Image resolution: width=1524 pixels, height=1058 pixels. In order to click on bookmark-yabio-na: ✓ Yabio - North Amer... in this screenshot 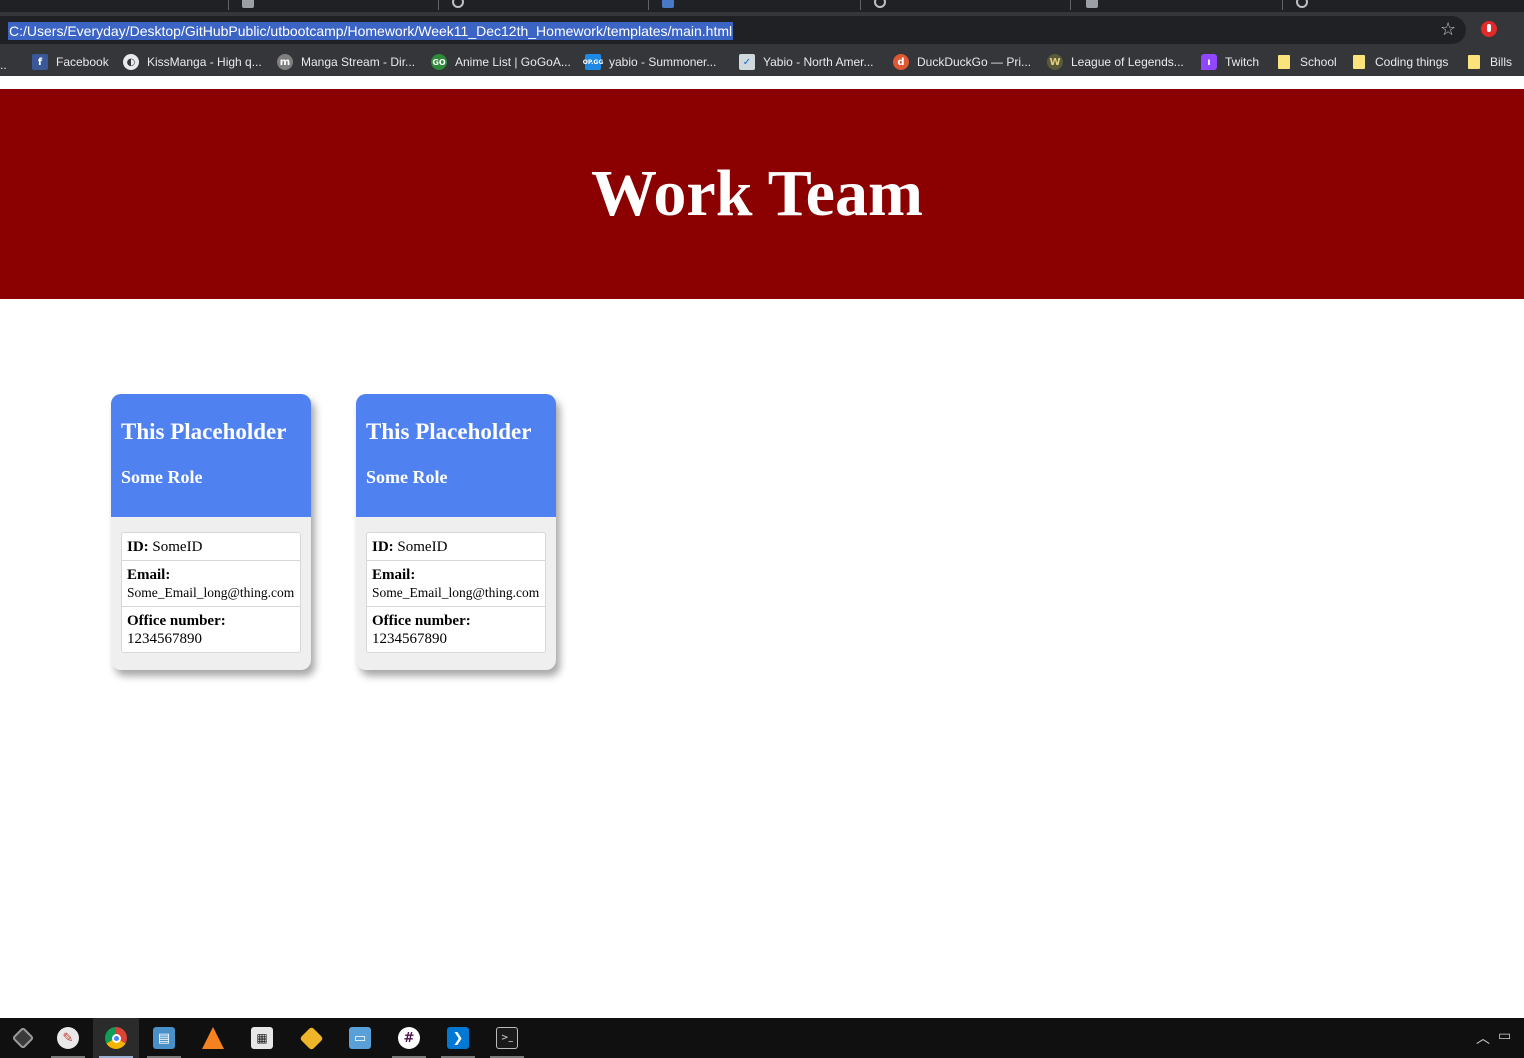, I will do `click(806, 62)`.